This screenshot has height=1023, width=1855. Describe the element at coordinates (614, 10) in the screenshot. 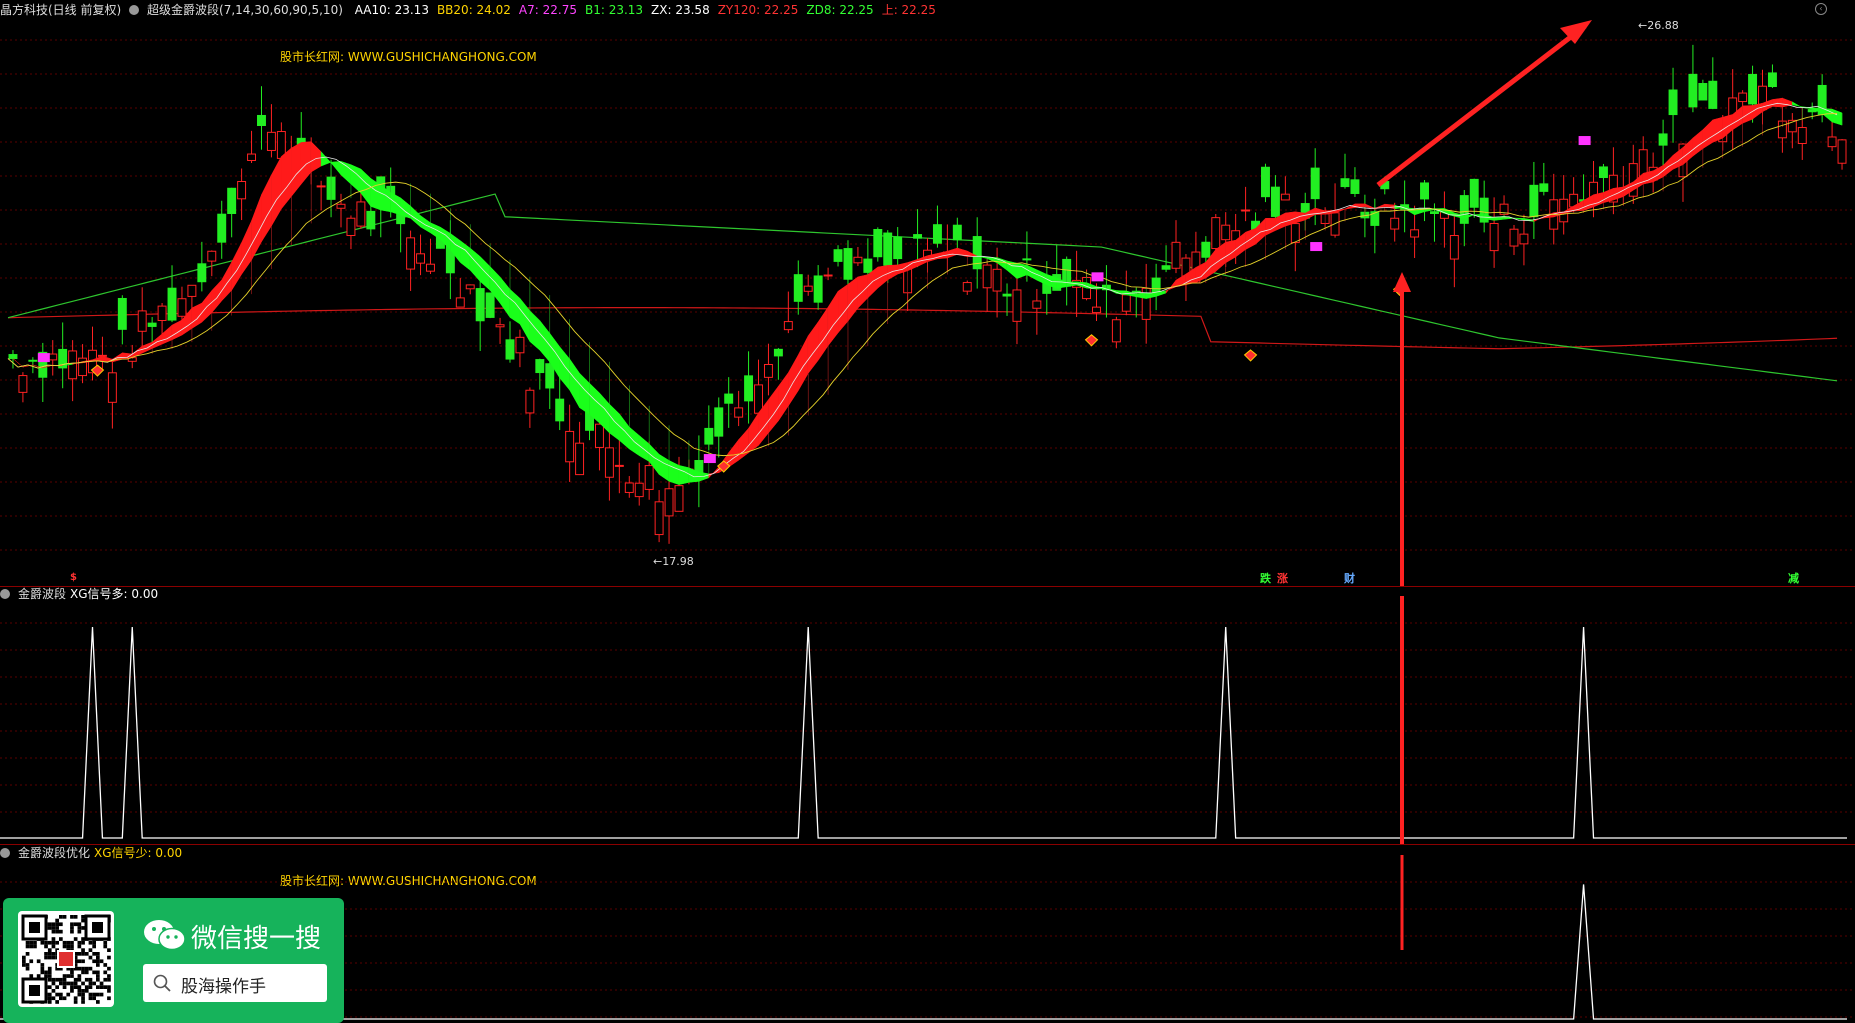

I see `indicator-value-3: B1: 23.13` at that location.